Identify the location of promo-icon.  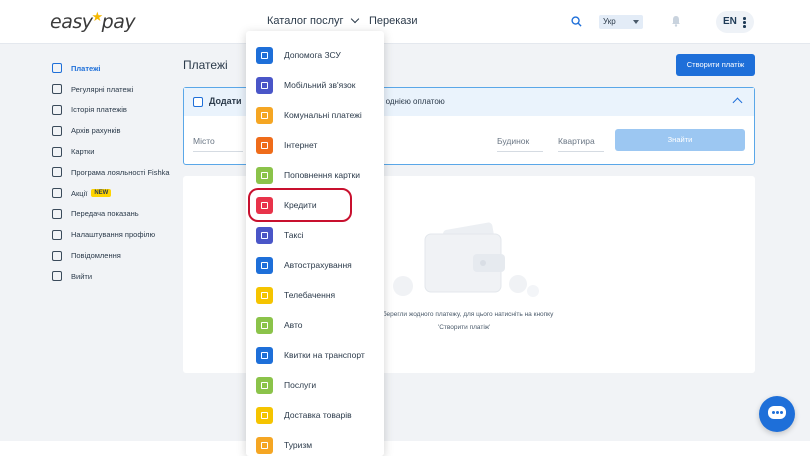
(57, 193).